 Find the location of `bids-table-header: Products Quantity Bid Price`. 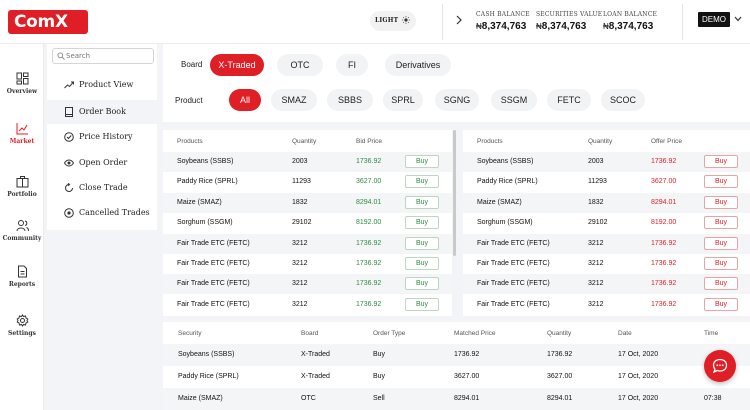

bids-table-header: Products Quantity Bid Price is located at coordinates (307, 141).